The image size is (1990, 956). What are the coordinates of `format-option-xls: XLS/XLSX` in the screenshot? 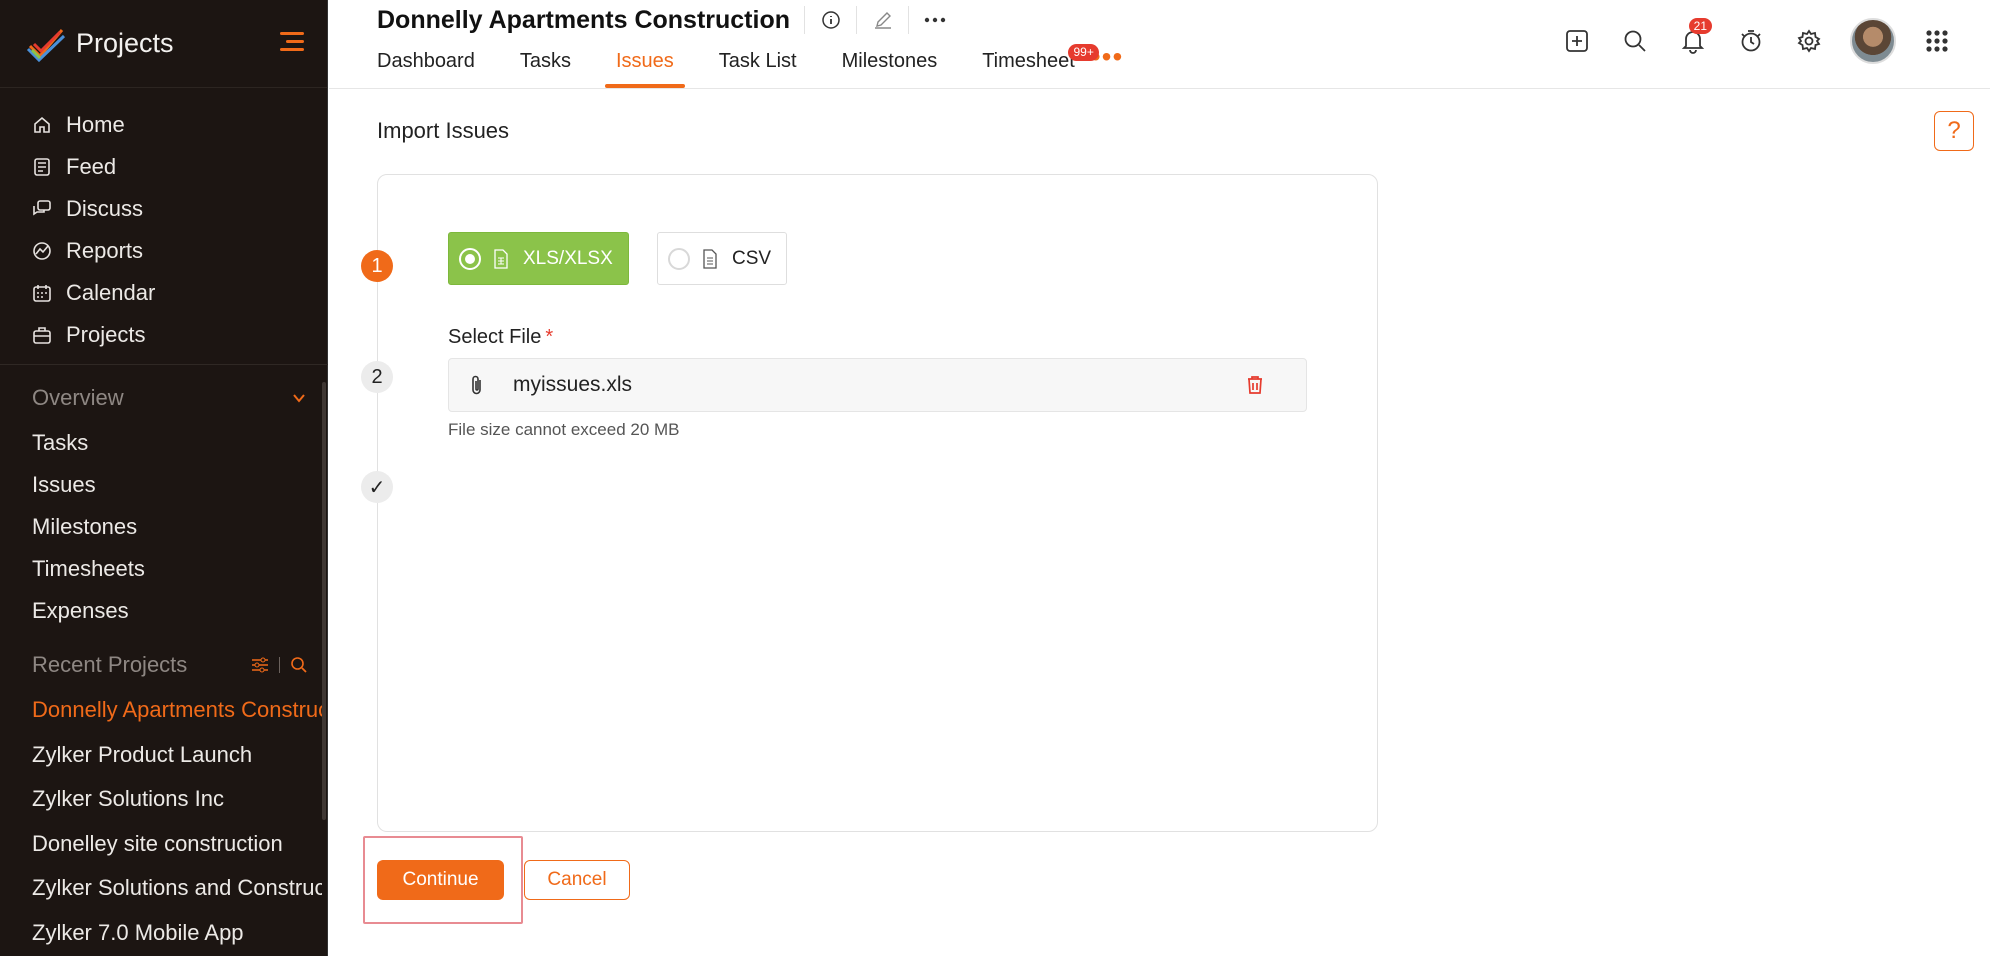 It's located at (538, 258).